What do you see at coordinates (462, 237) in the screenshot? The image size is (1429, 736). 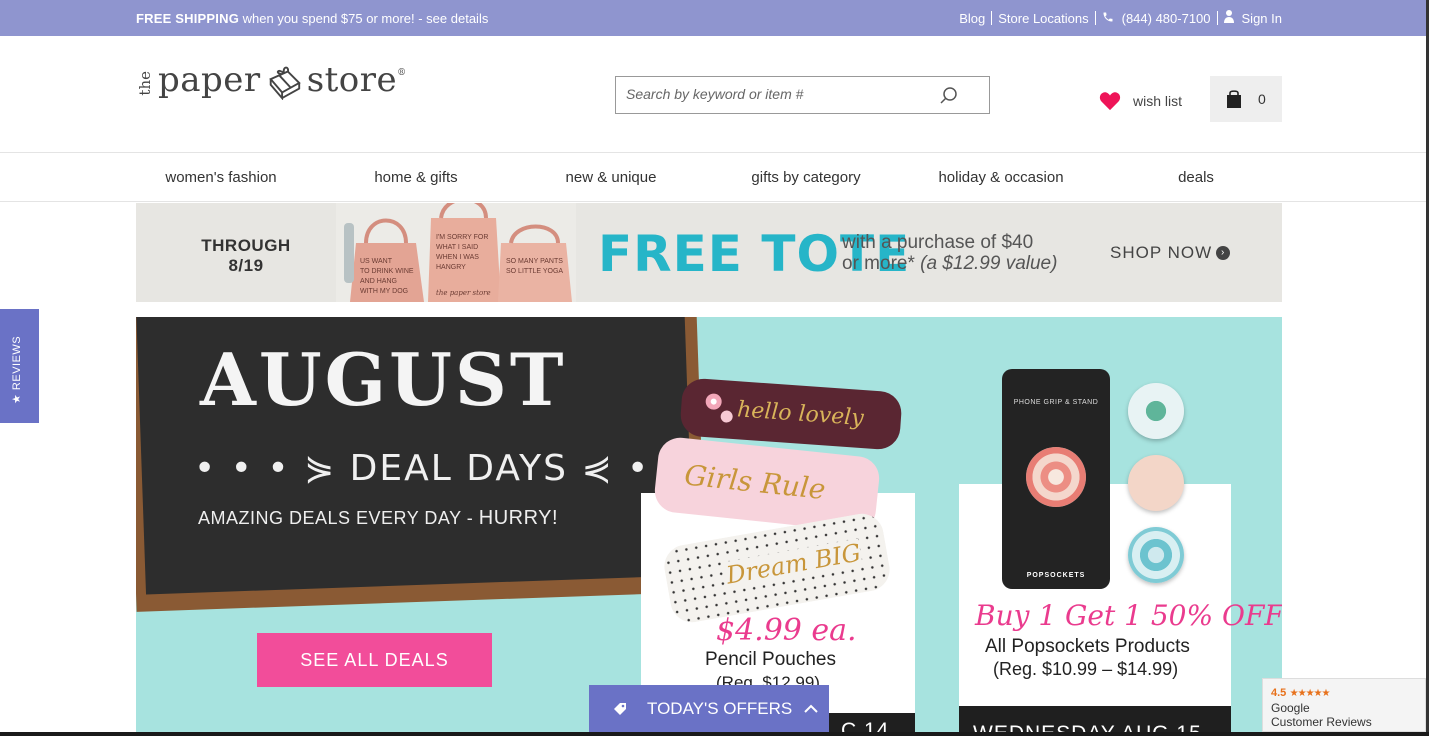 I see `svg-text: I'M SORRY FOR` at bounding box center [462, 237].